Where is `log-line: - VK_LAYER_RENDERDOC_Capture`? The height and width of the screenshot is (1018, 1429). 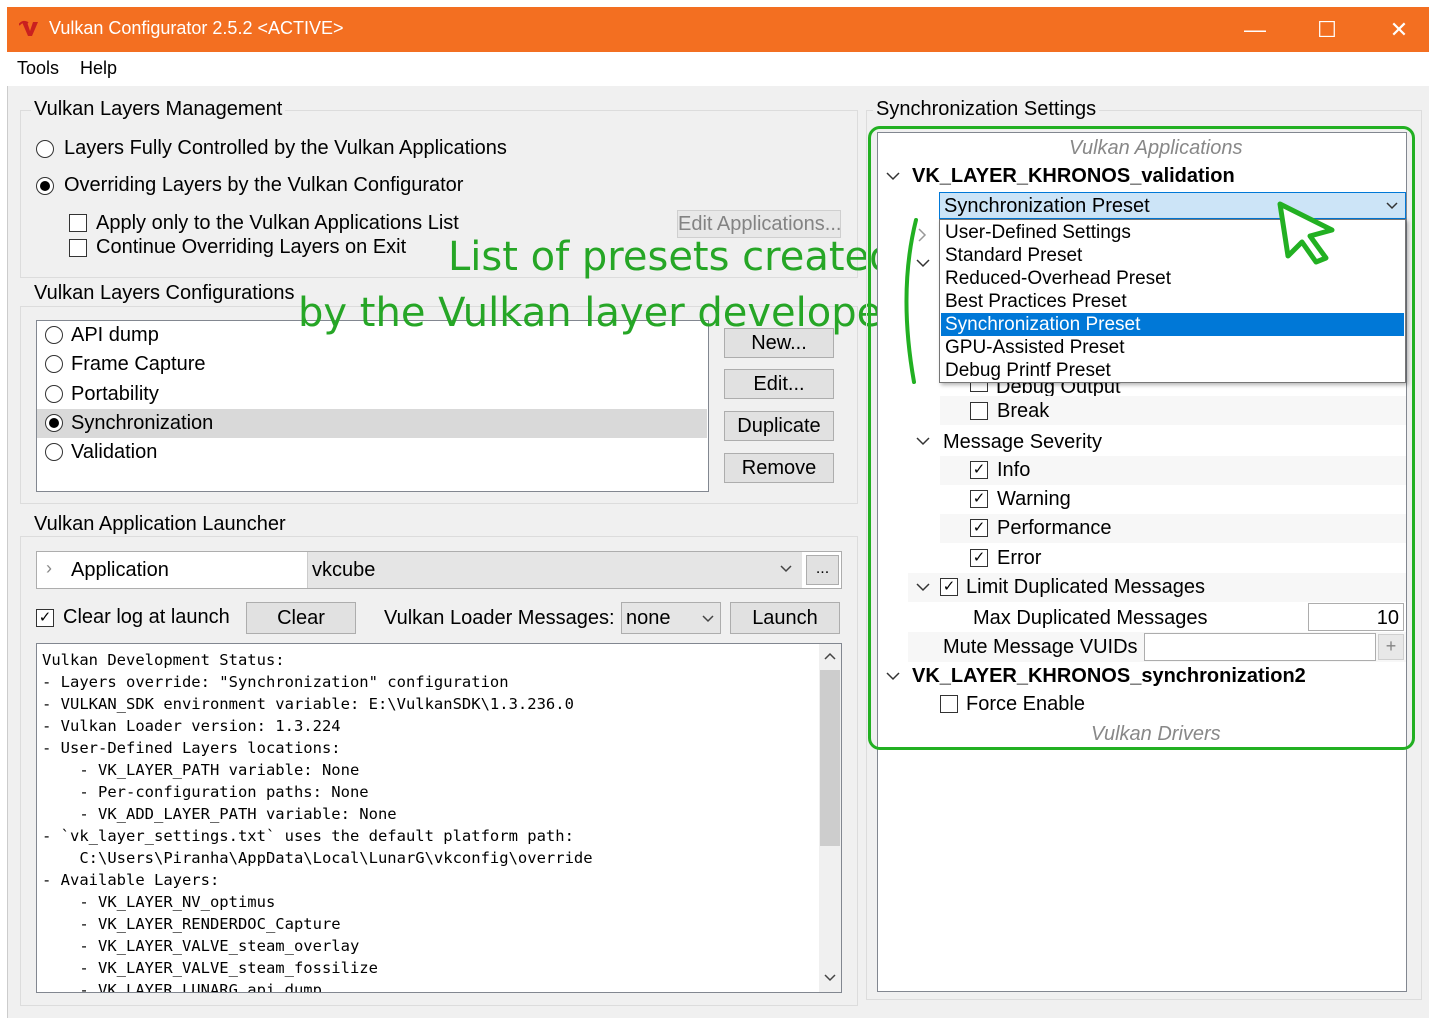
log-line: - VK_LAYER_RENDERDOC_Capture is located at coordinates (191, 924).